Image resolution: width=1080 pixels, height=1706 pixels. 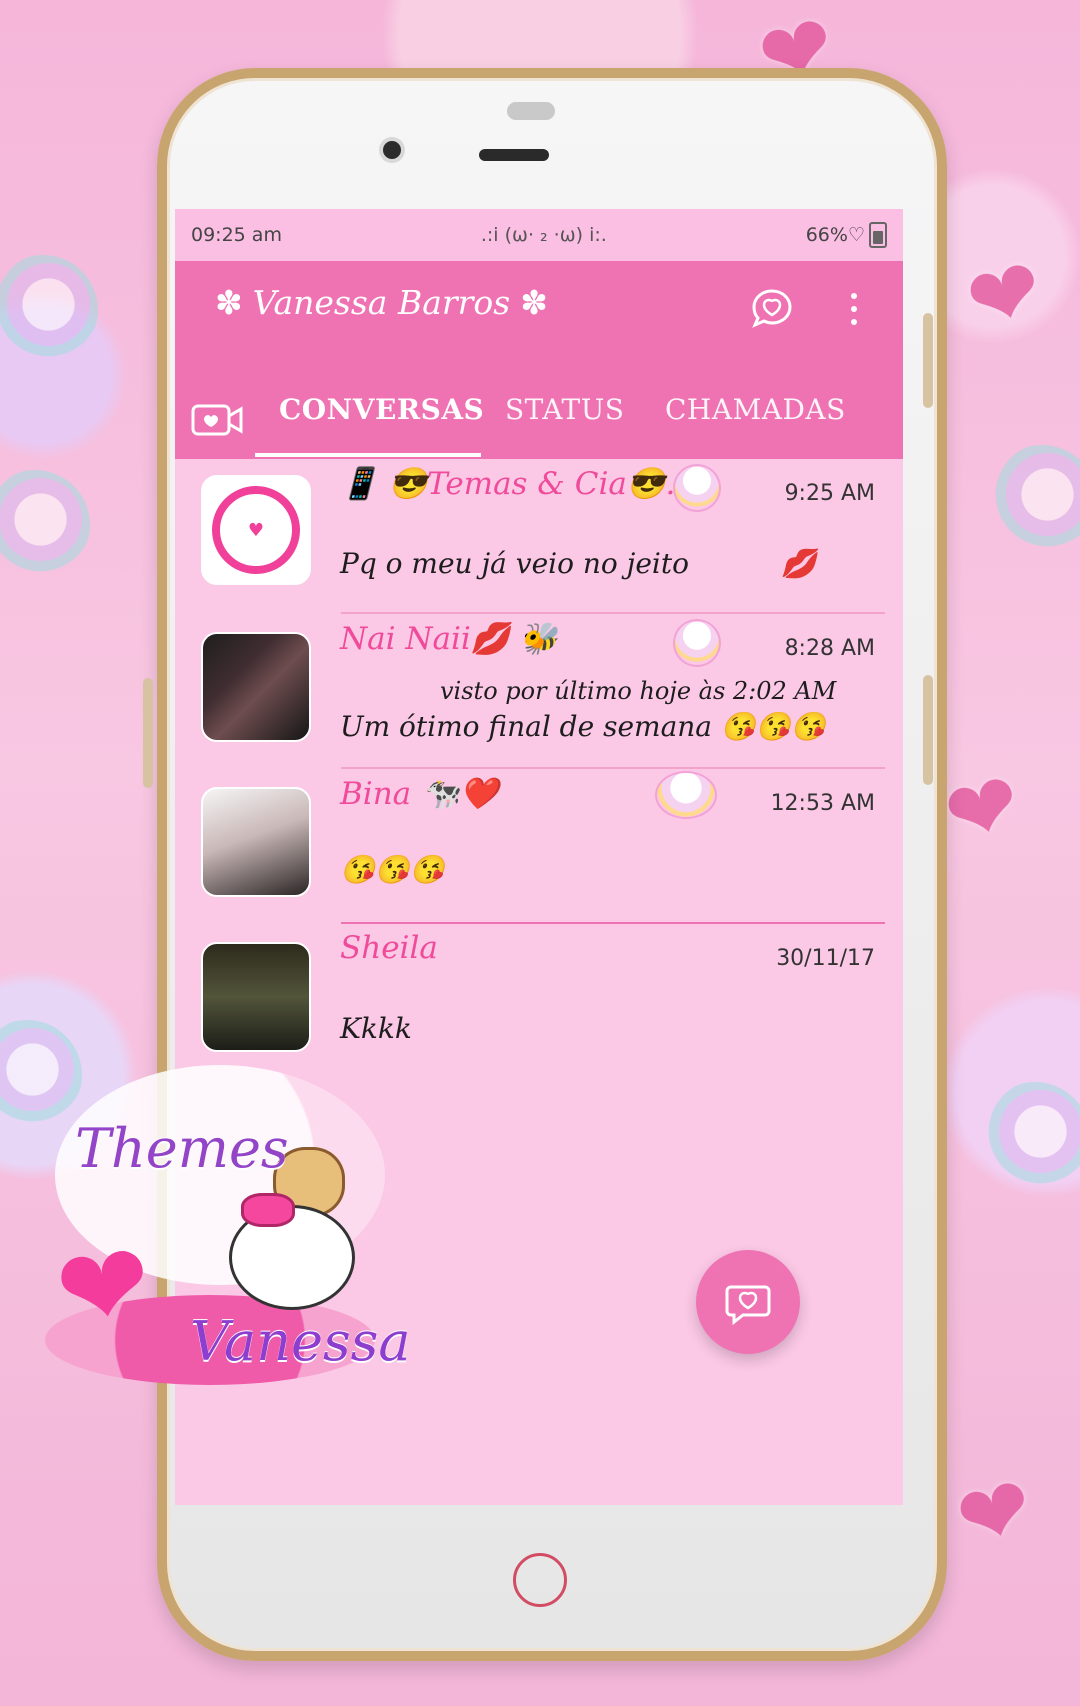 I want to click on home-button-icon, so click(x=540, y=1580).